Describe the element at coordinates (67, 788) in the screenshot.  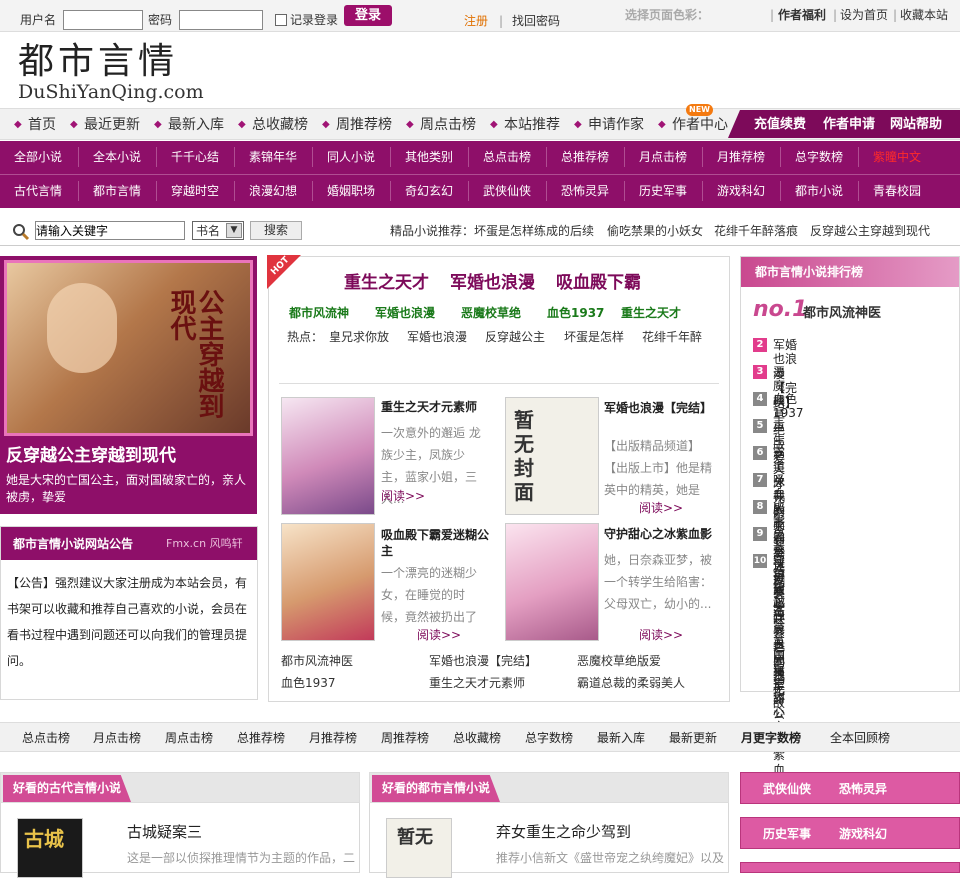
I see `section-ancient-title: 好看的古代言情小说` at that location.